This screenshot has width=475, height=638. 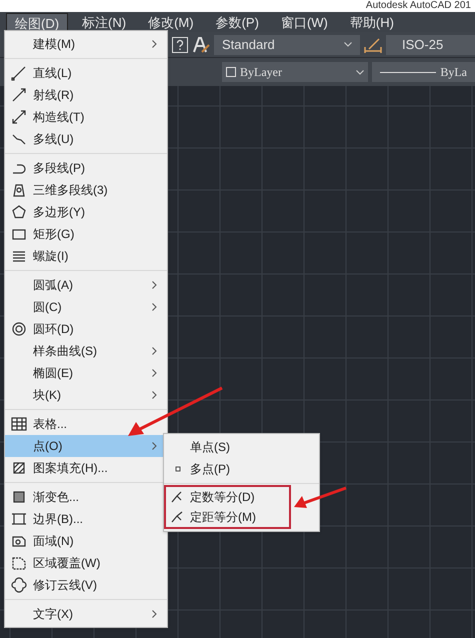 What do you see at coordinates (237, 22) in the screenshot?
I see `menu-bar-item: 参数(P)` at bounding box center [237, 22].